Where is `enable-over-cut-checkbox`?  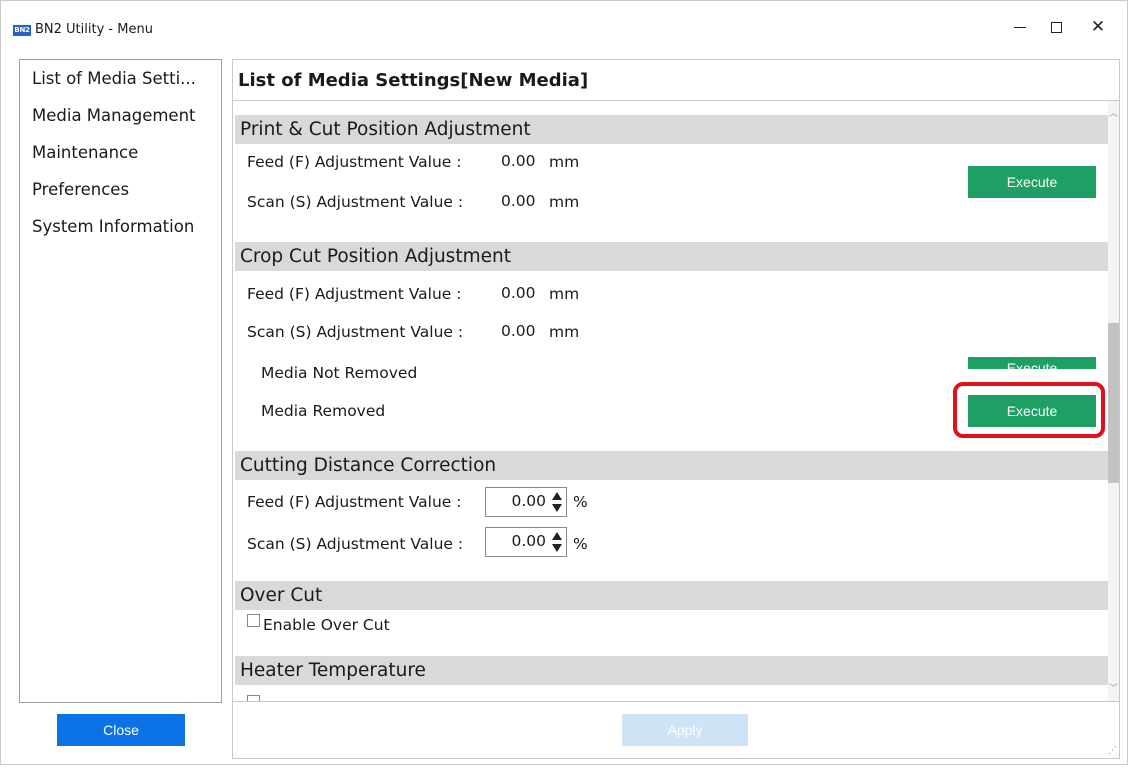
enable-over-cut-checkbox is located at coordinates (253, 620).